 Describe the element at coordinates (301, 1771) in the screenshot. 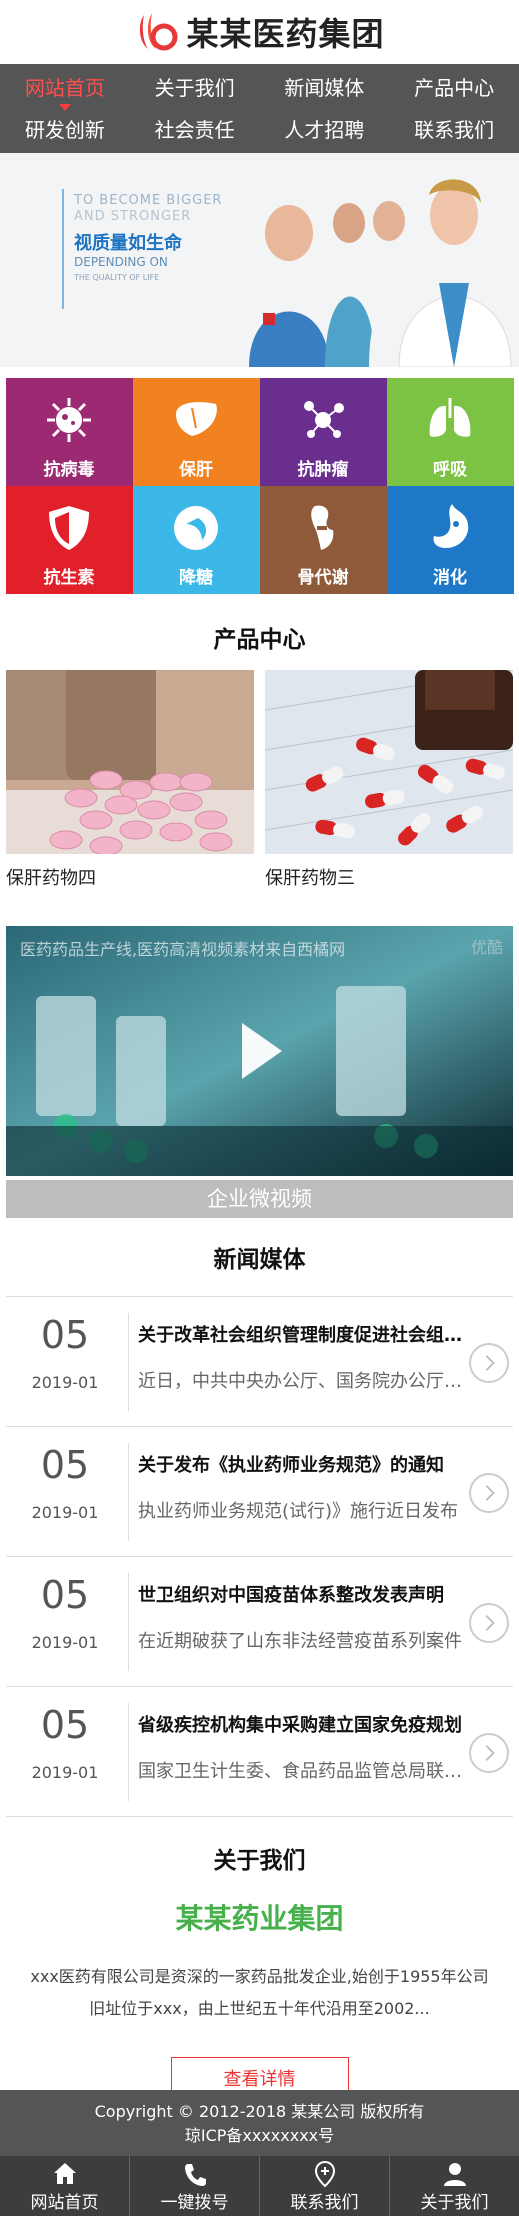

I see `news-summary: 国家卫生计生委、食品药品监管总局联合印发` at that location.